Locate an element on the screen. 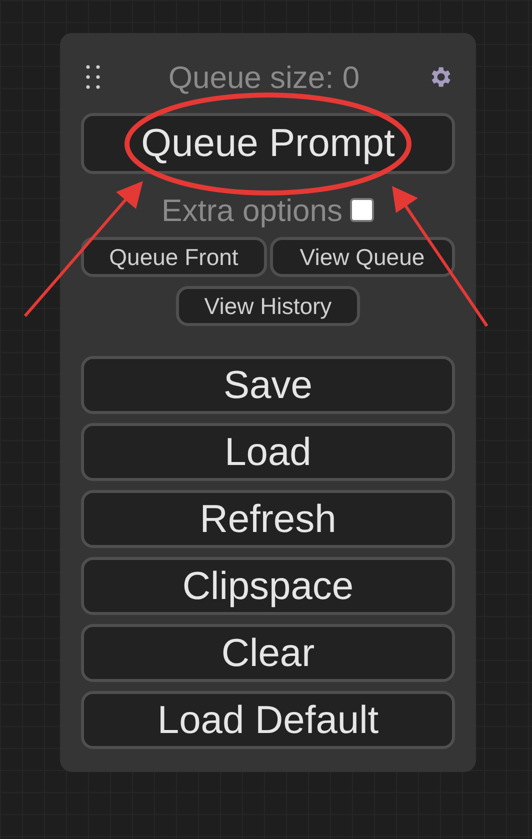 This screenshot has height=839, width=532. queue-prompt-button: Queue Prompt is located at coordinates (268, 143).